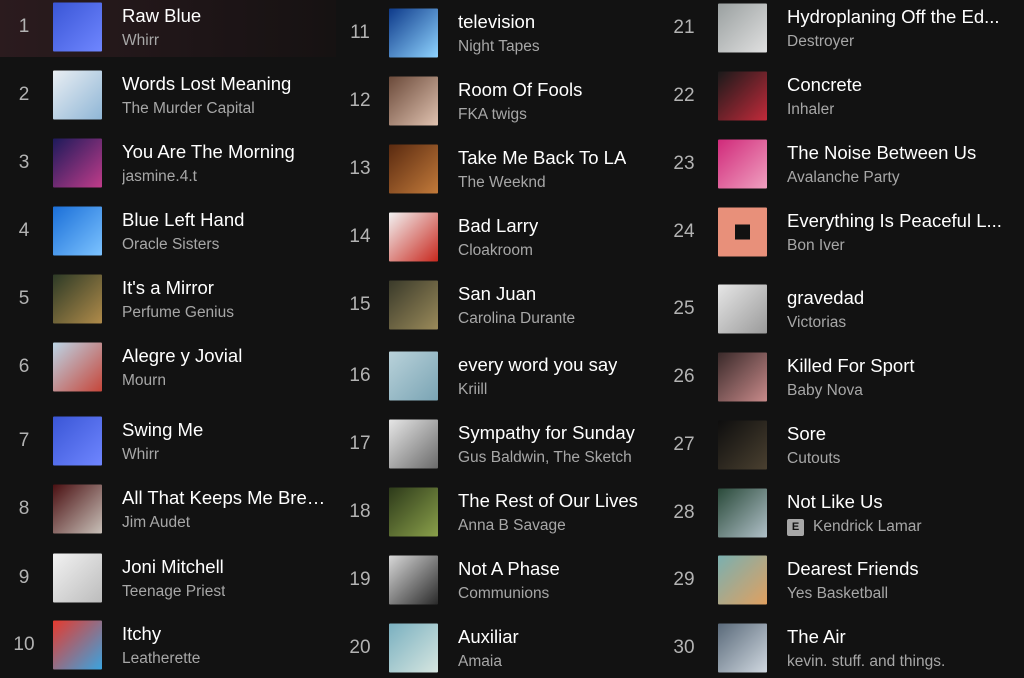  I want to click on track-tile: 8 All That Keeps Me Breat... Jim Audet, so click(168, 509).